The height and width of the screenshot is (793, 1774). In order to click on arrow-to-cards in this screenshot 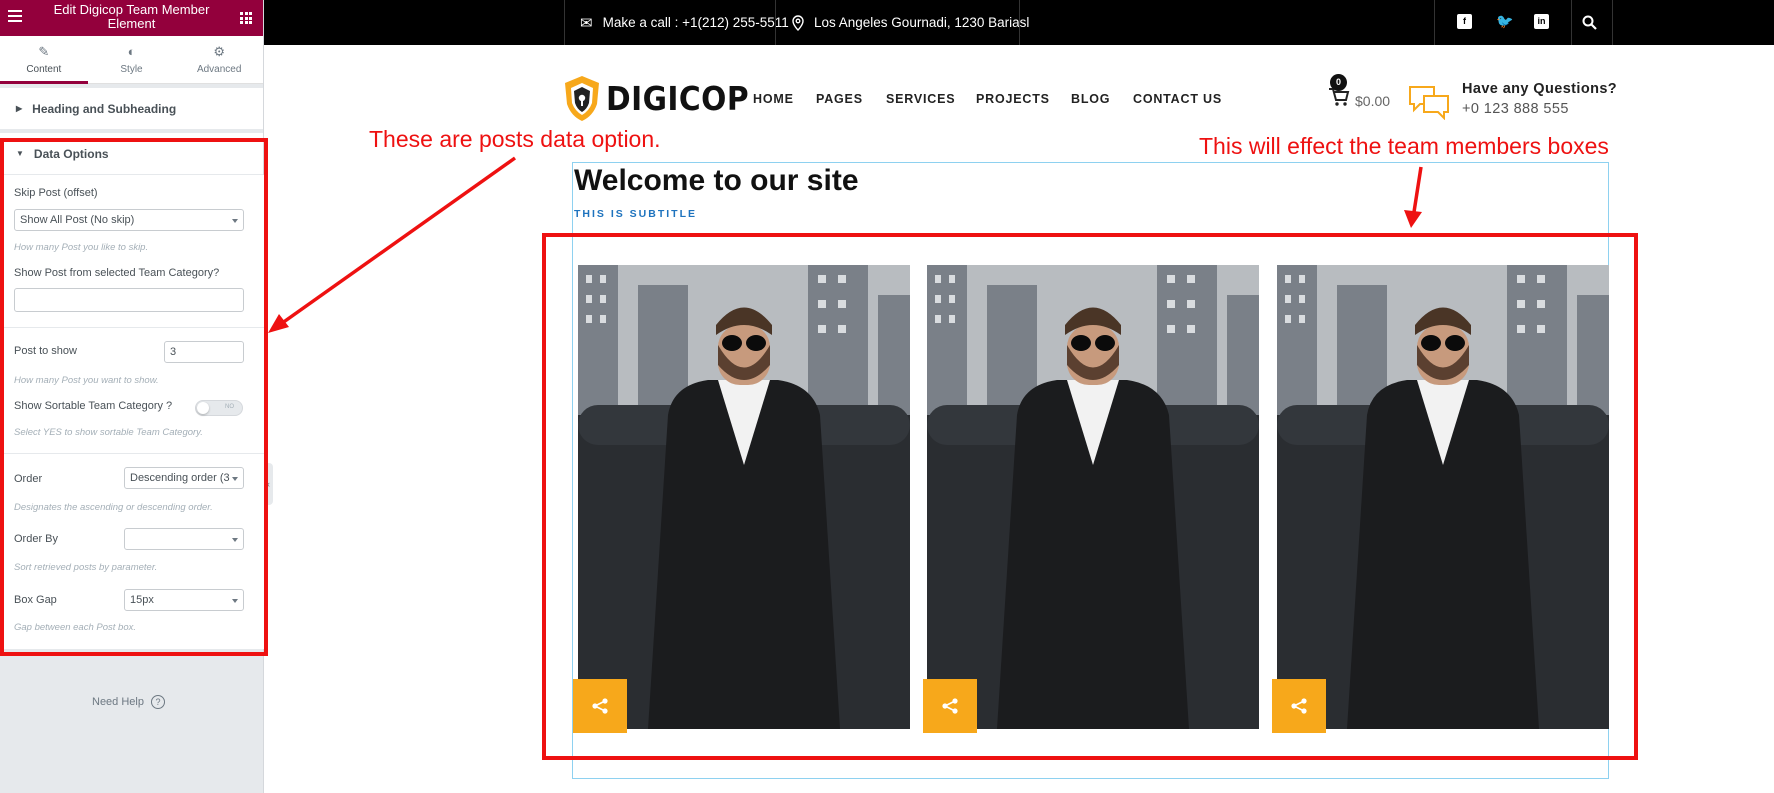, I will do `click(1417, 189)`.